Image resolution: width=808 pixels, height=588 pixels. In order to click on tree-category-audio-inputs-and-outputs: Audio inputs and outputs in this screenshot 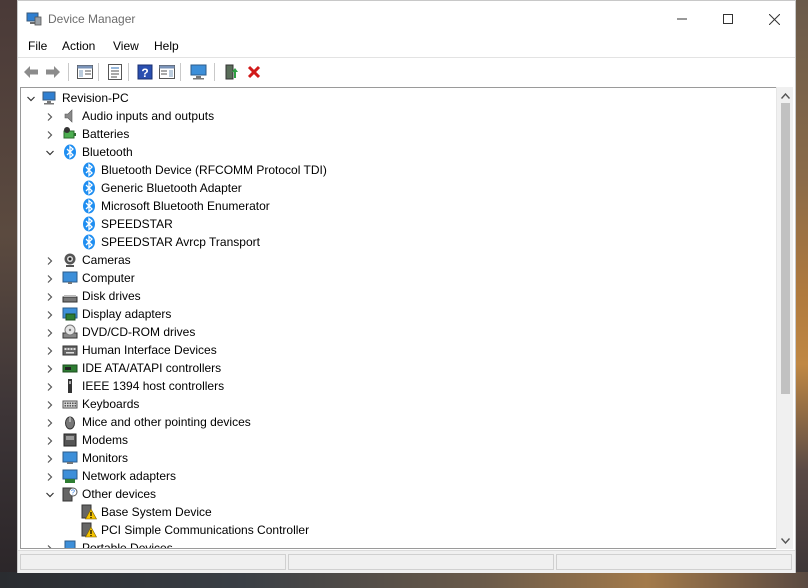, I will do `click(391, 116)`.